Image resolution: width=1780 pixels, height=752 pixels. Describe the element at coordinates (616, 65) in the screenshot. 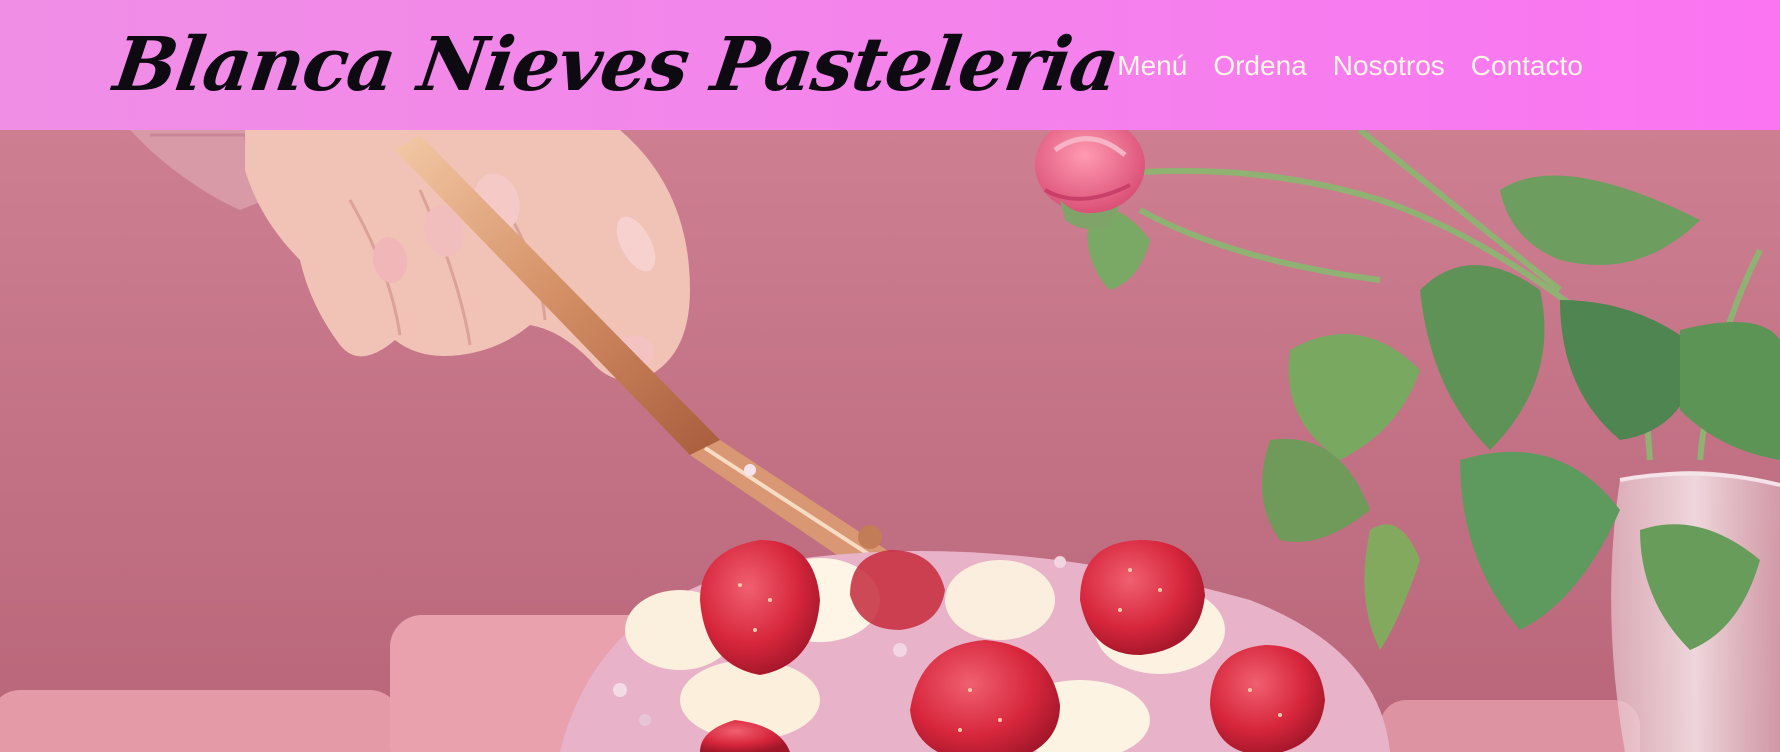

I see `brand-logo-text: Blanca Nieves Pasteleria` at that location.